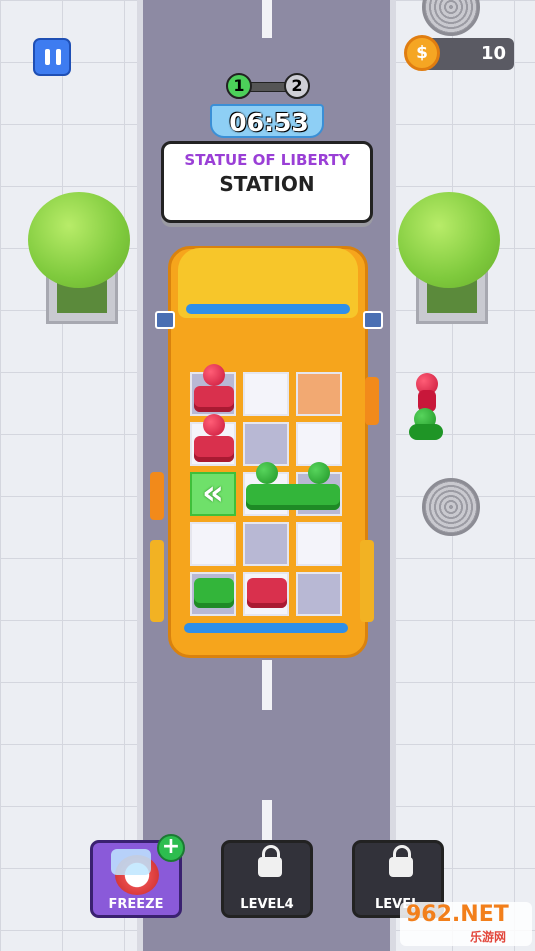 The width and height of the screenshot is (535, 951). What do you see at coordinates (213, 494) in the screenshot?
I see `move-left-arrow-cell: «` at bounding box center [213, 494].